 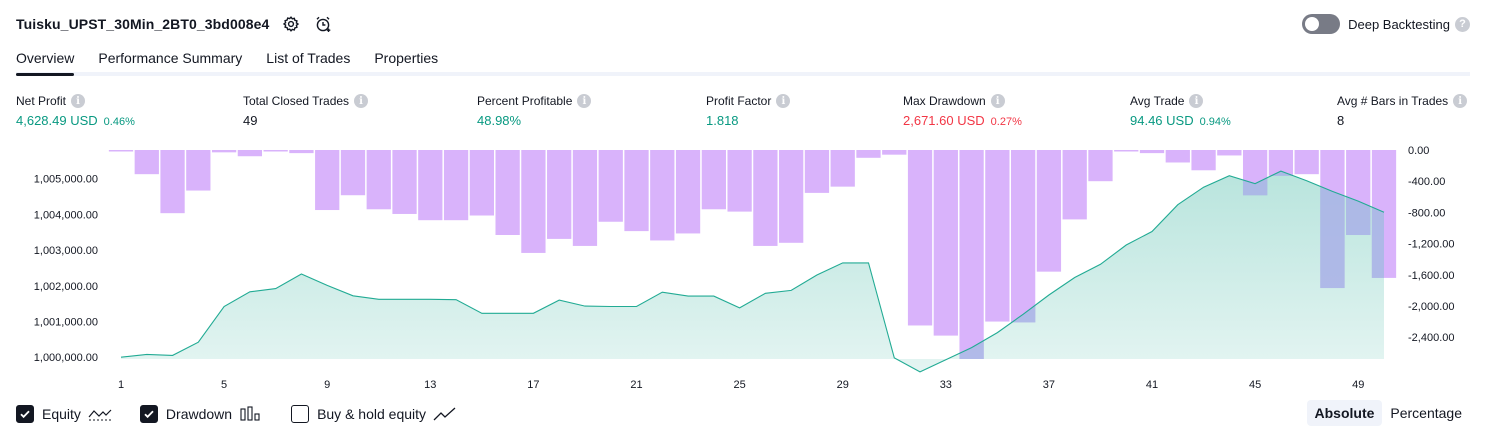 What do you see at coordinates (1386, 24) in the screenshot?
I see `deep-backtesting-control: Deep Backtesting ?` at bounding box center [1386, 24].